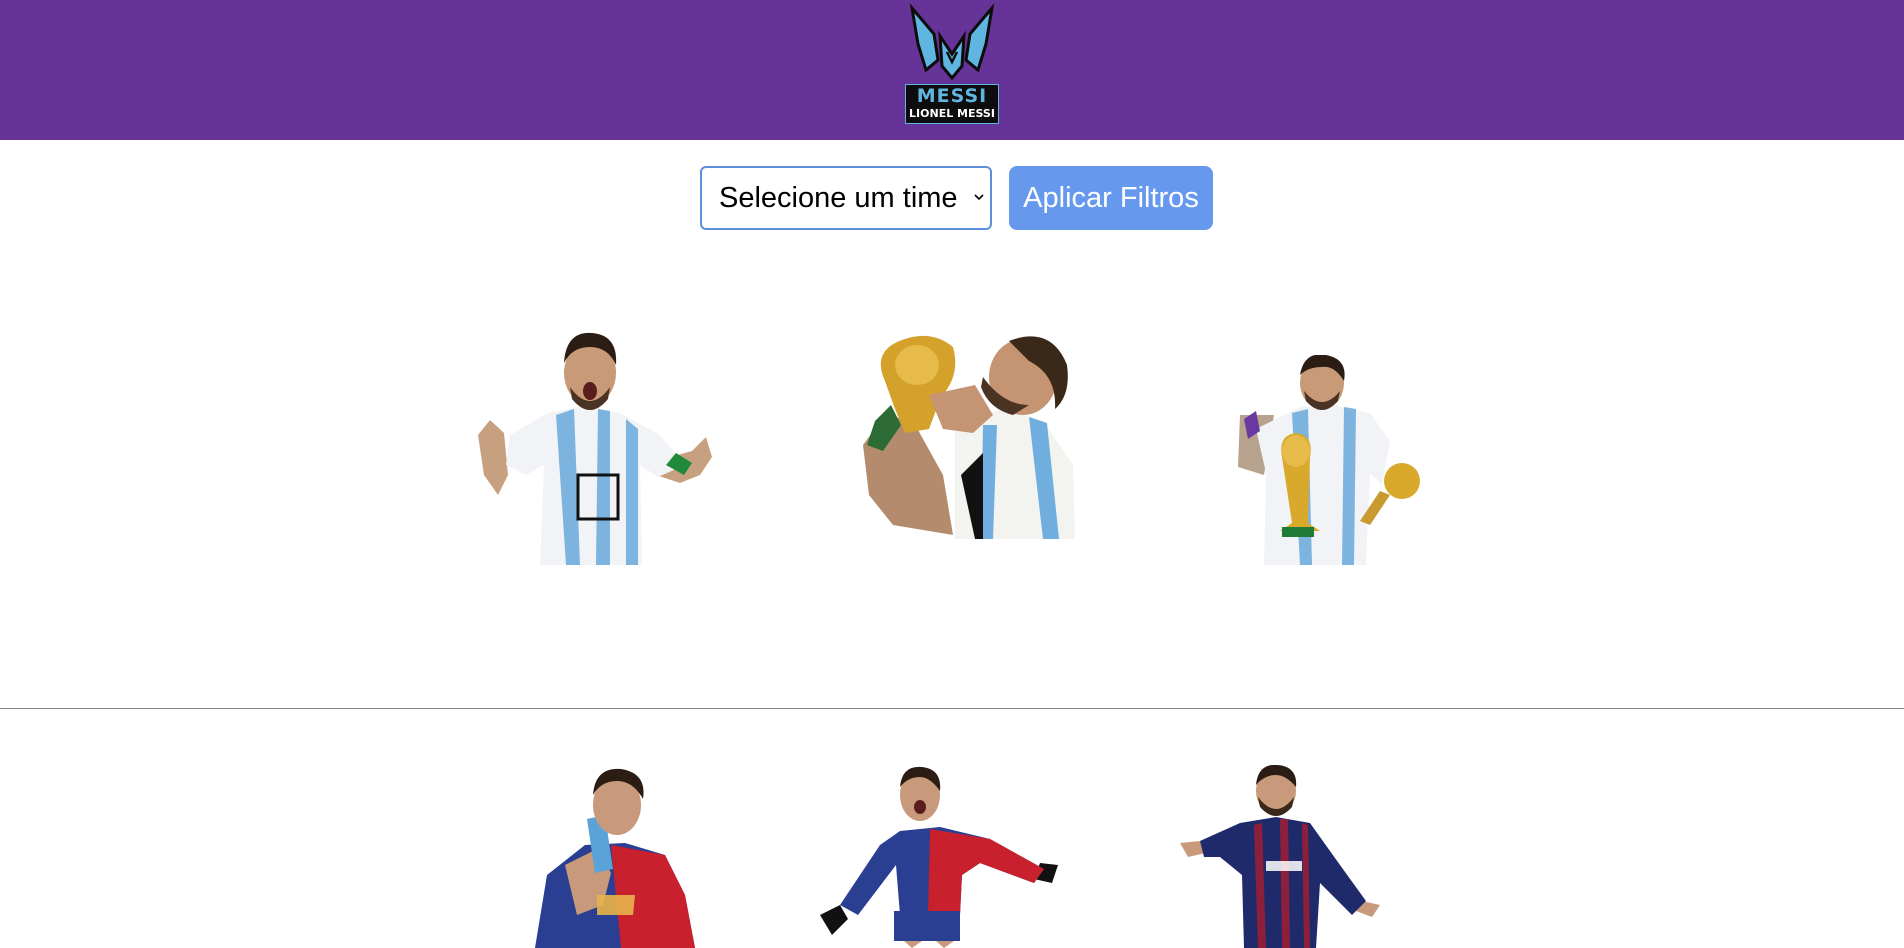 This screenshot has width=1904, height=948. I want to click on messi-m-icon, so click(952, 42).